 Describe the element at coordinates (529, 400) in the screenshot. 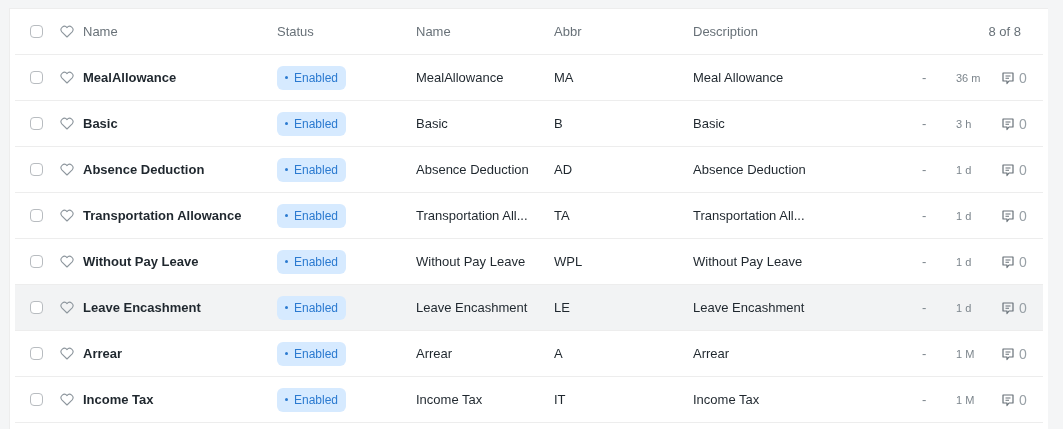

I see `table-row: Income Tax Enabled Income Tax IT Income Tax - 1 M 0` at that location.